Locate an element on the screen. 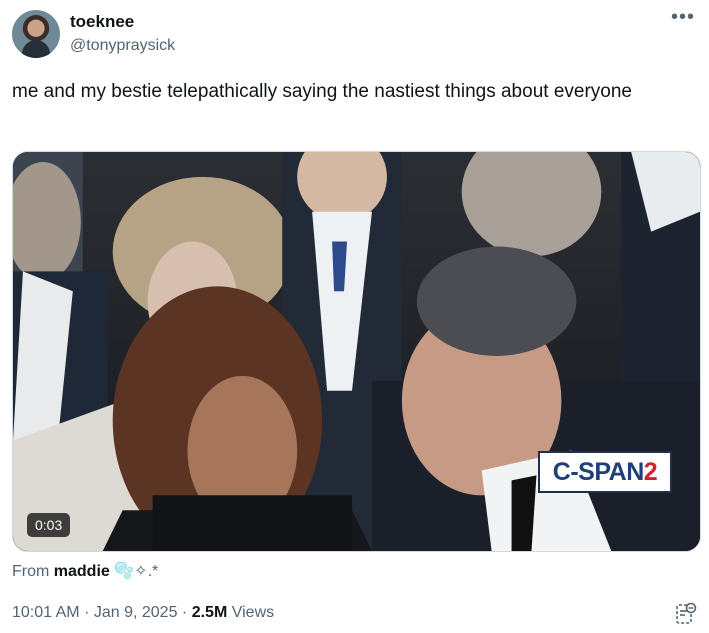 This screenshot has height=633, width=709. author-handle: @tonypraysick is located at coordinates (122, 46).